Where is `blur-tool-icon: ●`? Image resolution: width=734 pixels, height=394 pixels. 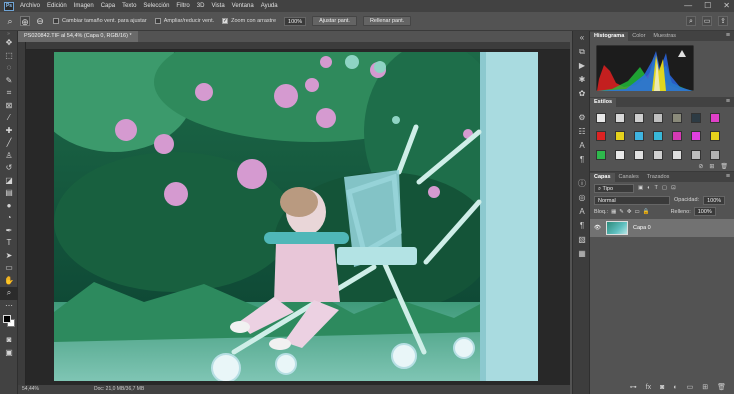
blur-tool-icon: ● is located at coordinates (9, 206).